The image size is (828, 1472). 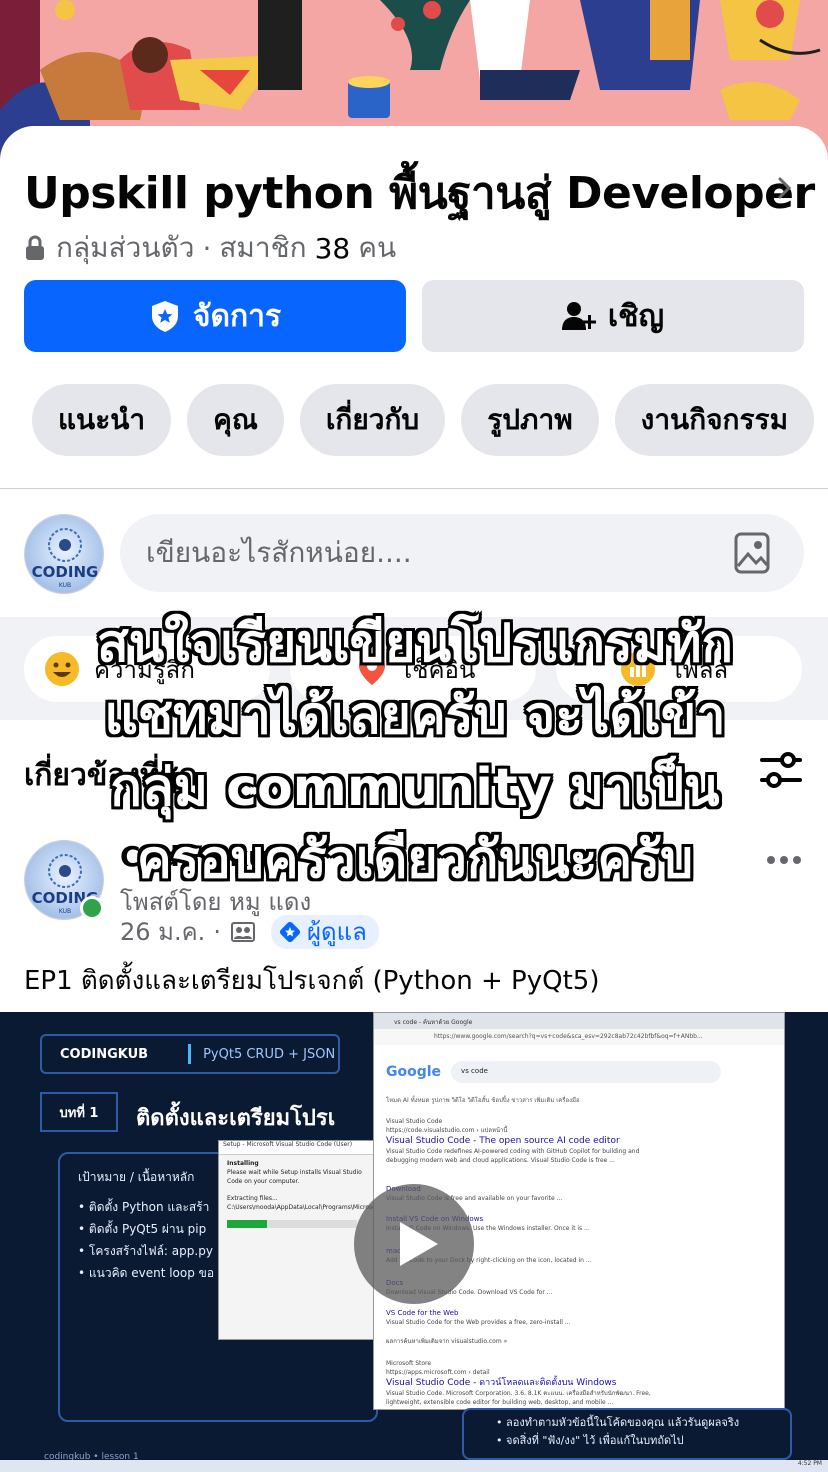 What do you see at coordinates (578, 316) in the screenshot?
I see `add-person-icon` at bounding box center [578, 316].